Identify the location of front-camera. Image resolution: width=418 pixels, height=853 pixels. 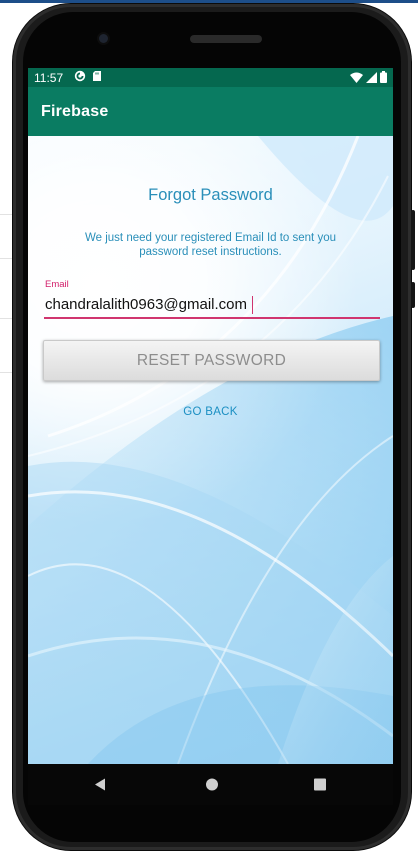
(103, 38).